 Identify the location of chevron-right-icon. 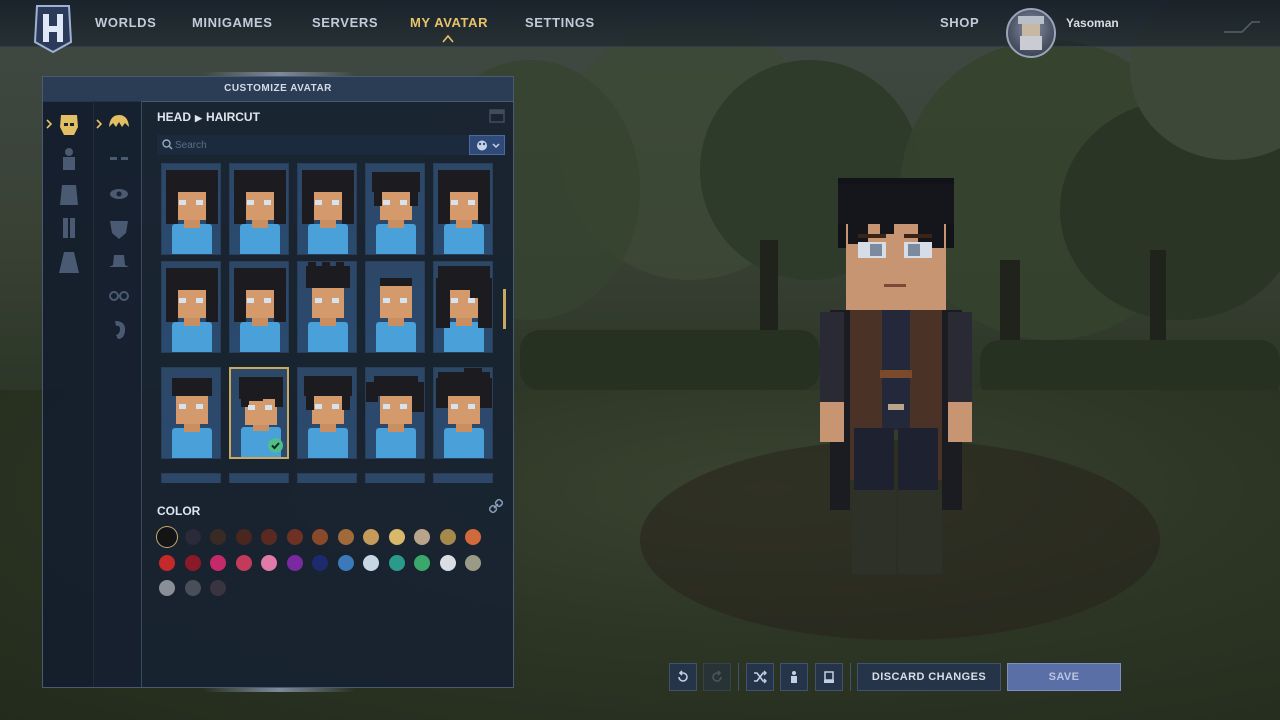
(49, 124).